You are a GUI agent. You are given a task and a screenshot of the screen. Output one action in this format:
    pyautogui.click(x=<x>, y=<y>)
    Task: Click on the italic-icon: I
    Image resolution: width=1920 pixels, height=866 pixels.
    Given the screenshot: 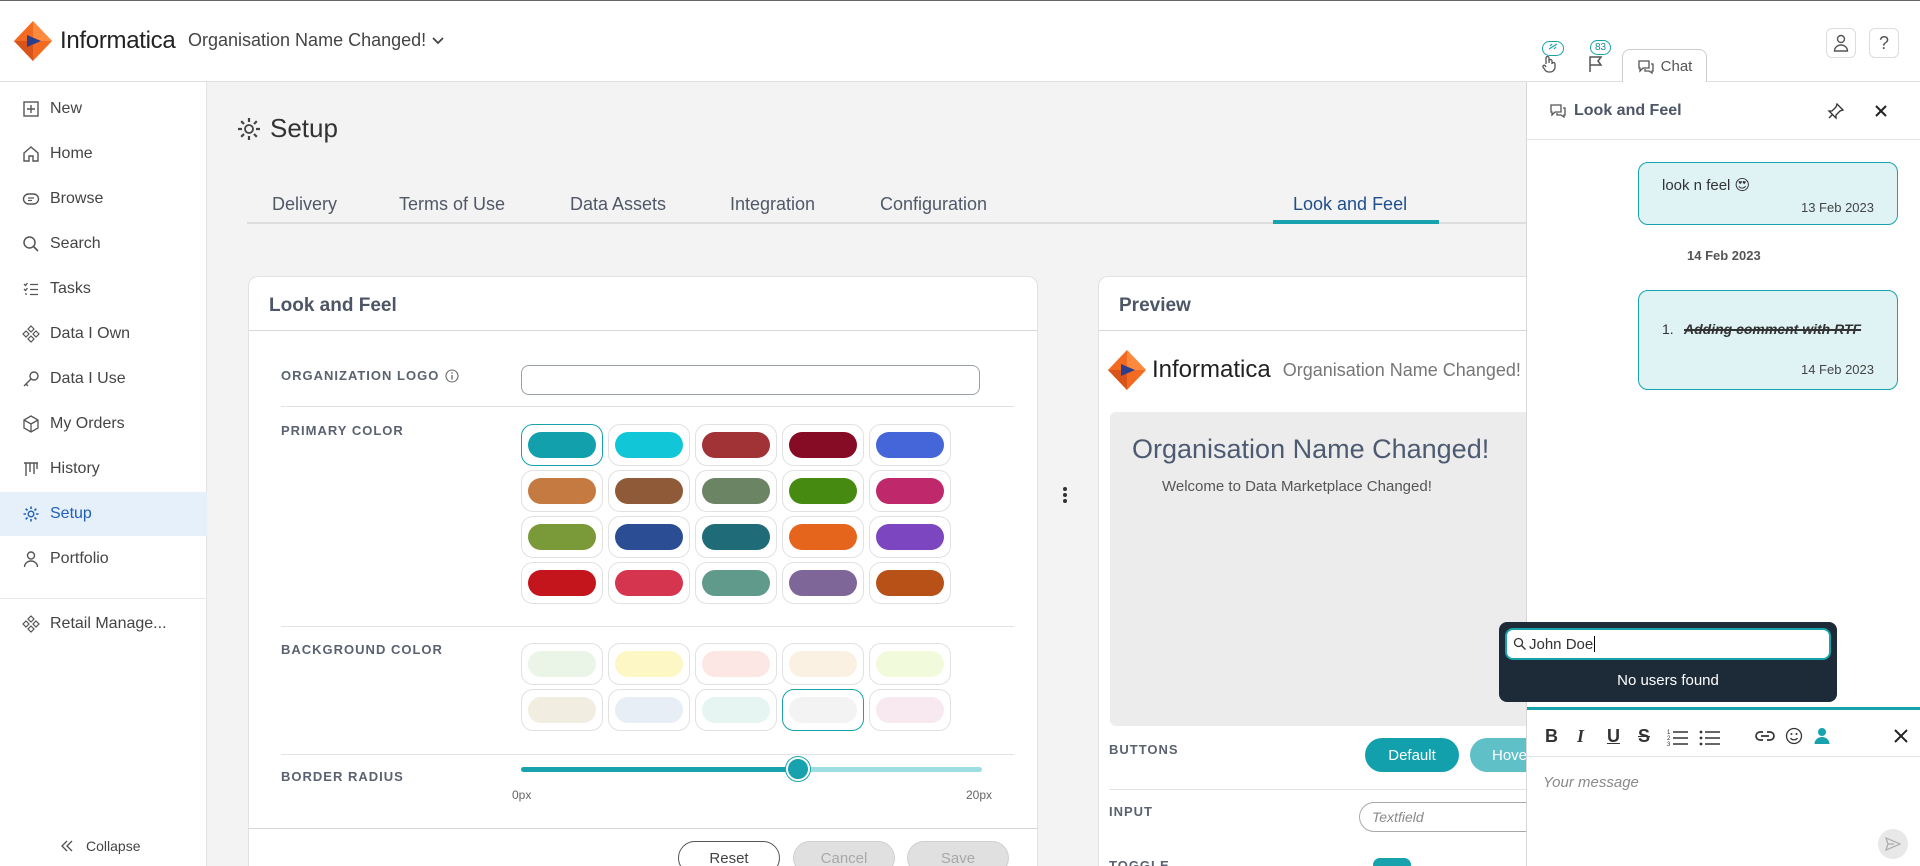 What is the action you would take?
    pyautogui.click(x=1580, y=736)
    